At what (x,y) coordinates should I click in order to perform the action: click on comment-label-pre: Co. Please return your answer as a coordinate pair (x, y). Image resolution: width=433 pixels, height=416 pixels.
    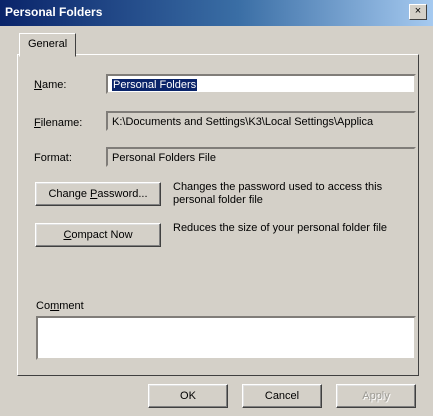
    Looking at the image, I should click on (43, 306).